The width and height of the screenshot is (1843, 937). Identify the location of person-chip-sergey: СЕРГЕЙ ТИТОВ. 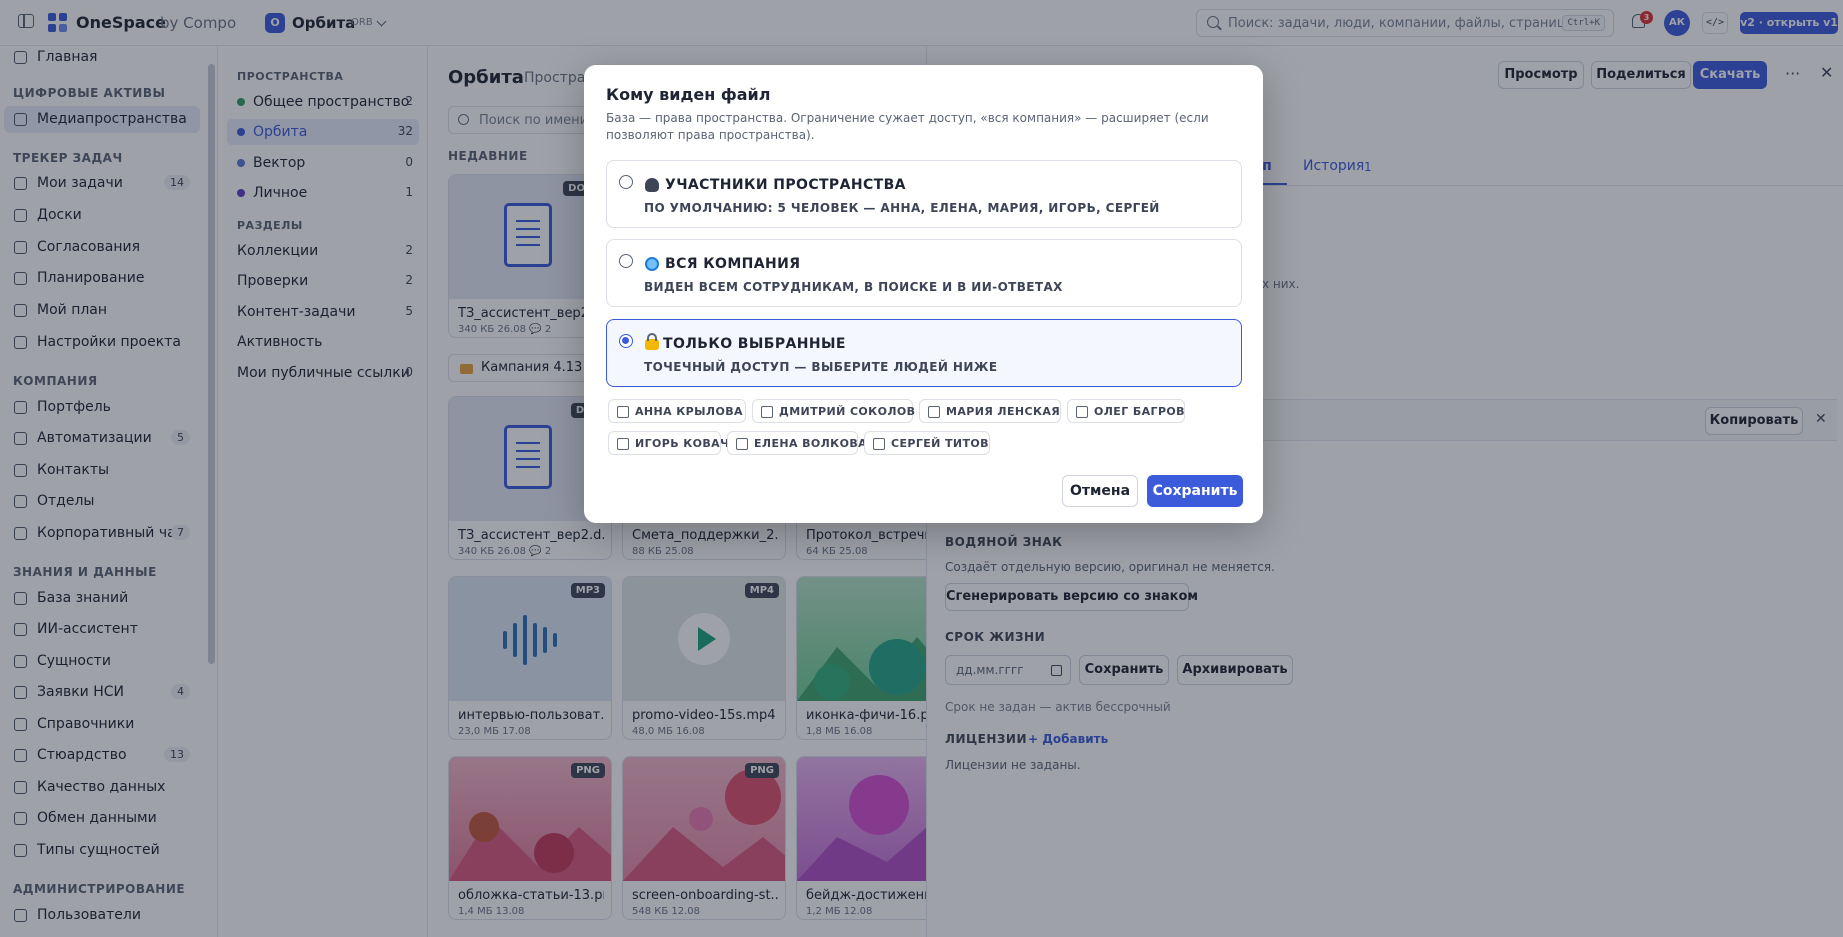
(927, 443).